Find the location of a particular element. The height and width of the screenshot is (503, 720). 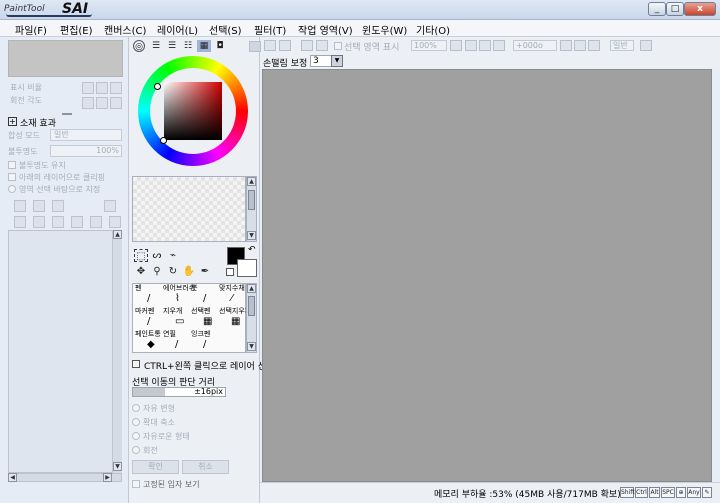

opacity-slider: 100% is located at coordinates (86, 151).